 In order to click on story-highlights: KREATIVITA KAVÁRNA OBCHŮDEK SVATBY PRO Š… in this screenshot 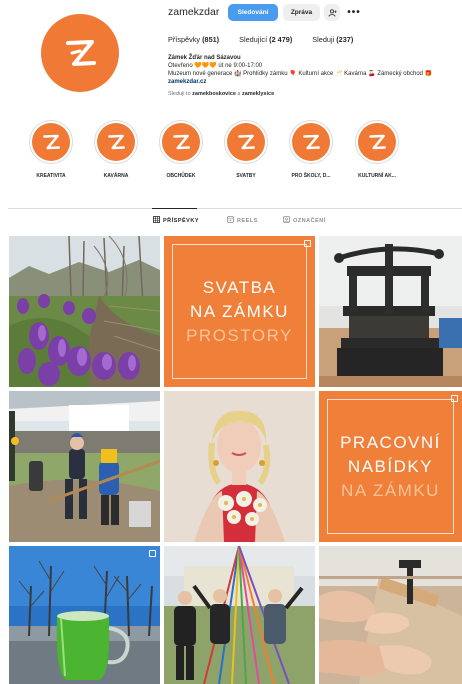, I will do `click(231, 155)`.